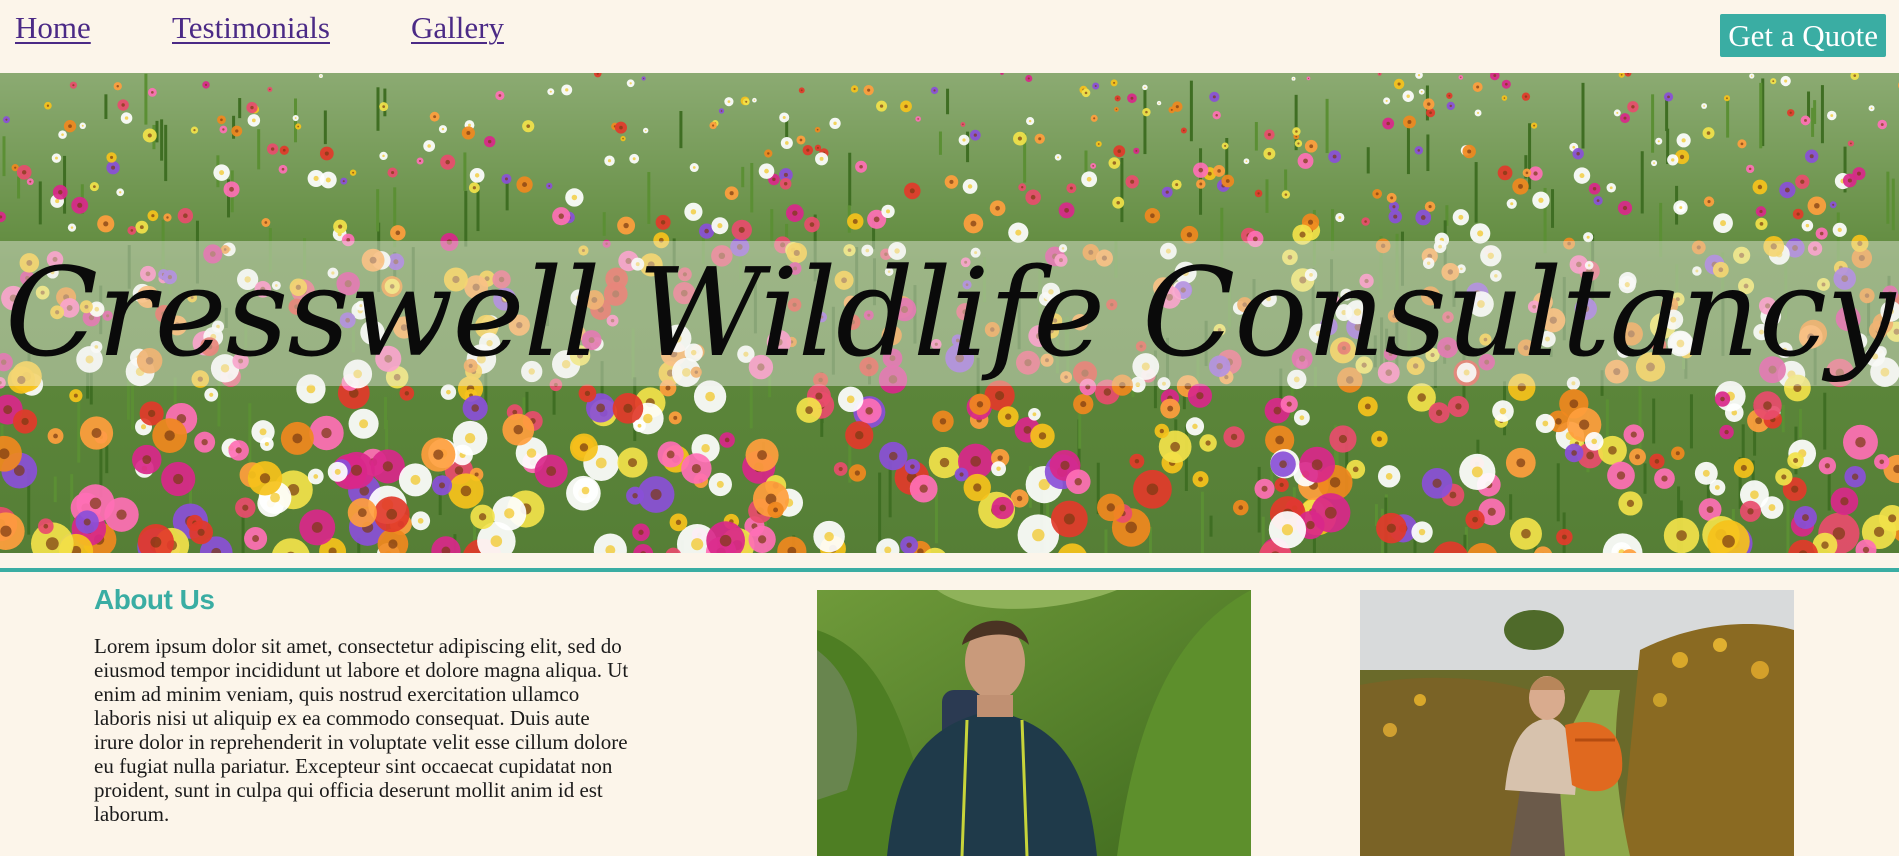 The height and width of the screenshot is (856, 1899). I want to click on about-heading: About Us, so click(154, 599).